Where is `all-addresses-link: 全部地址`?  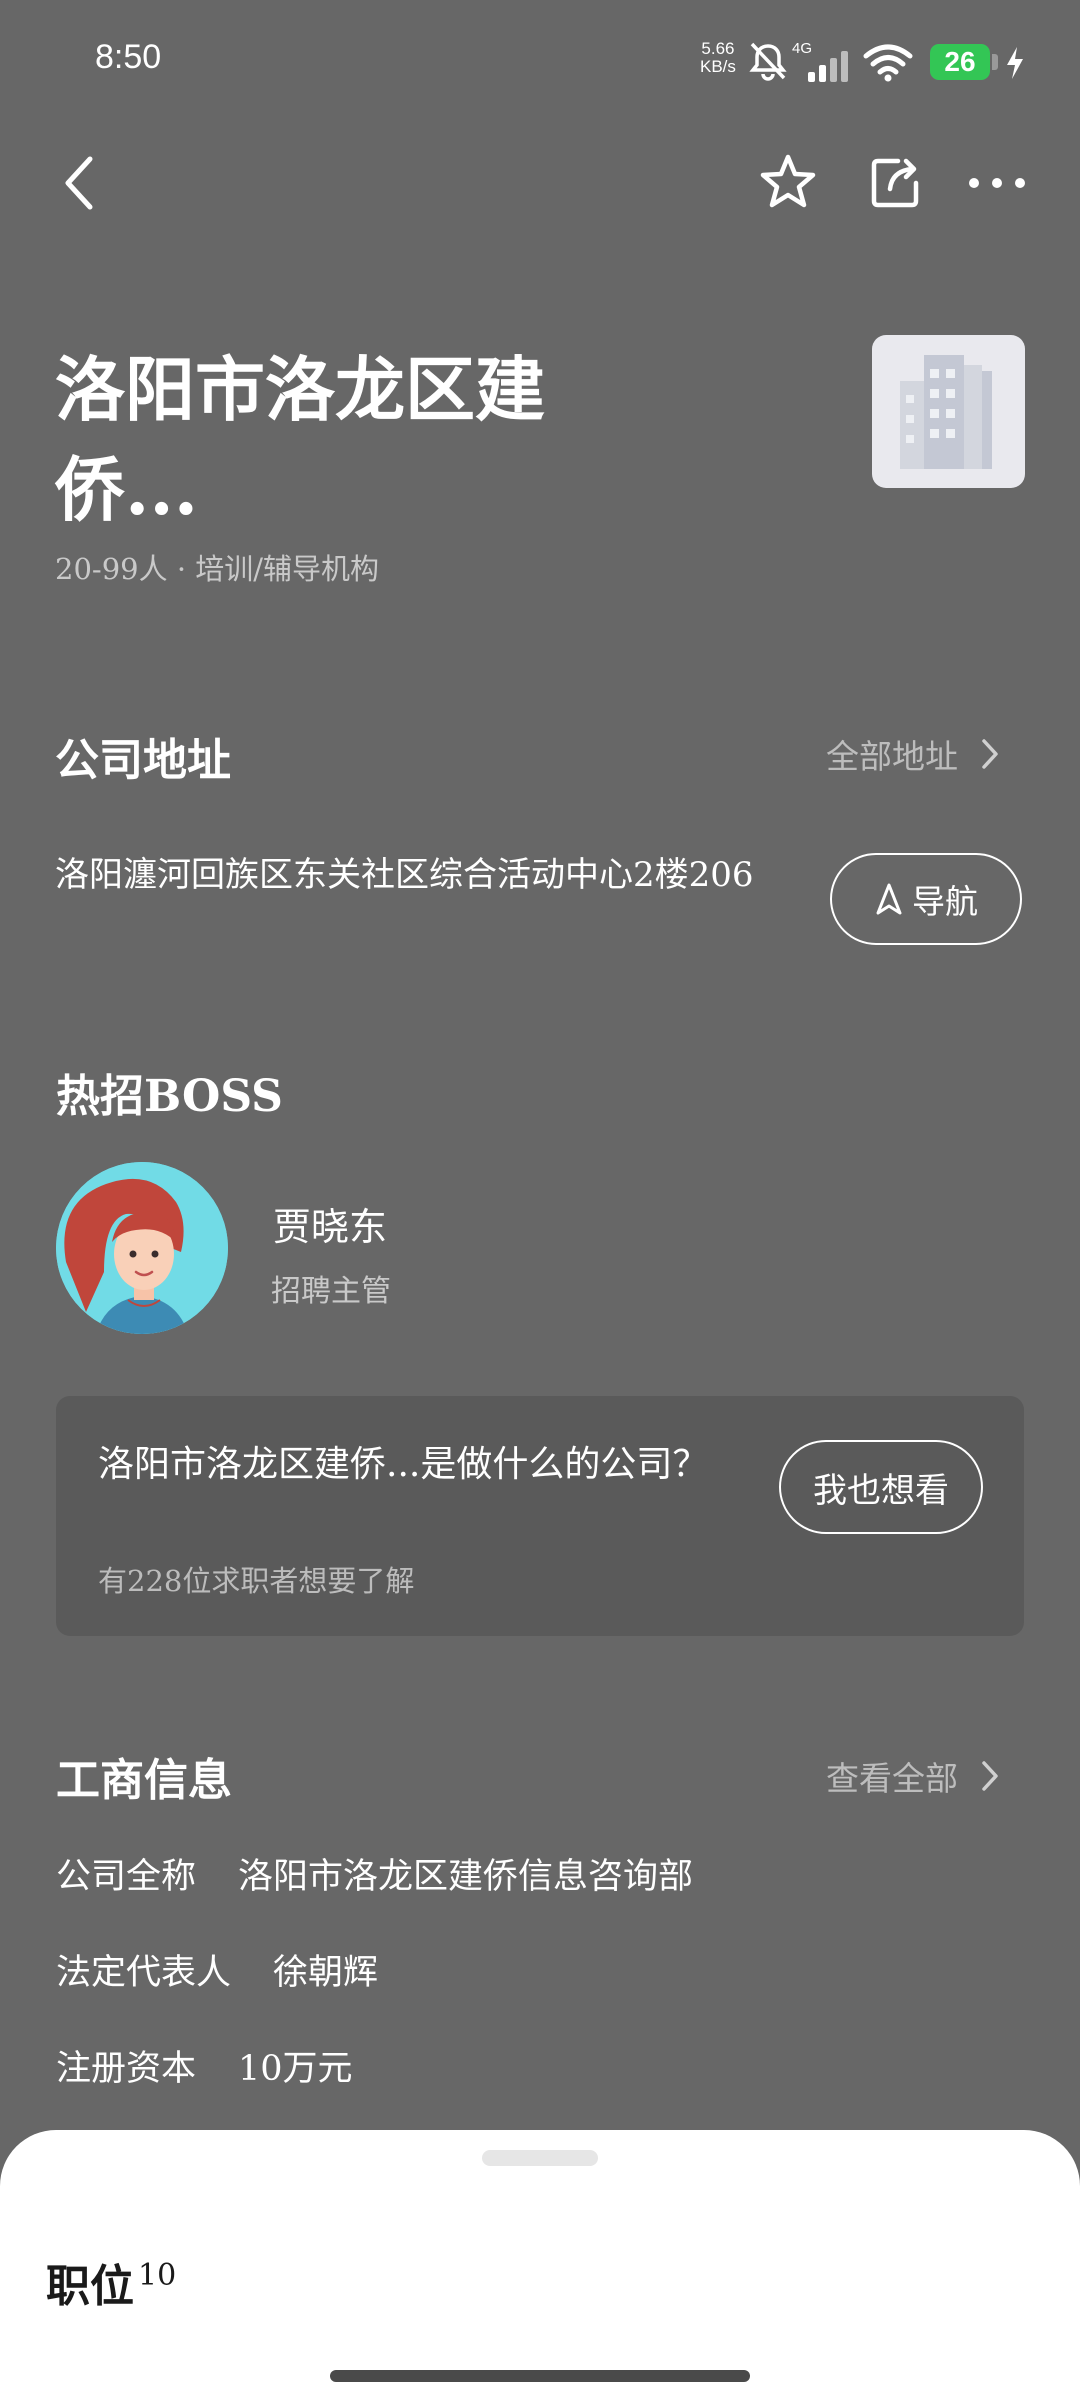 all-addresses-link: 全部地址 is located at coordinates (913, 754).